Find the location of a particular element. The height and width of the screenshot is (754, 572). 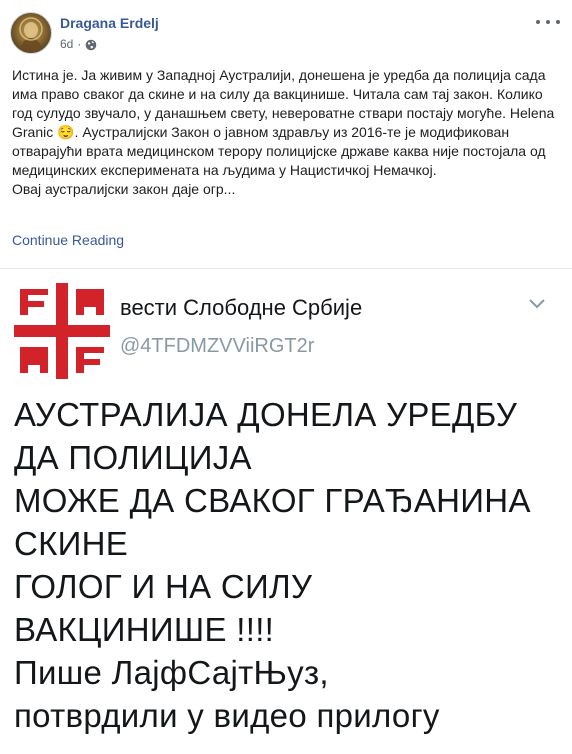

more-horizontal-icon is located at coordinates (538, 22).